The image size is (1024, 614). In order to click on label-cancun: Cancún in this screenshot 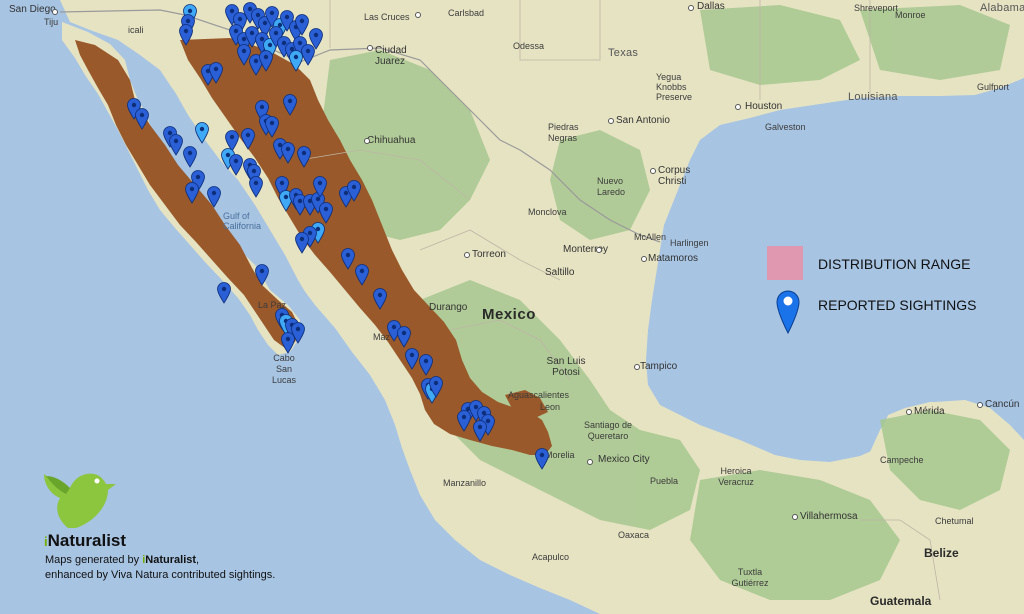, I will do `click(1002, 404)`.